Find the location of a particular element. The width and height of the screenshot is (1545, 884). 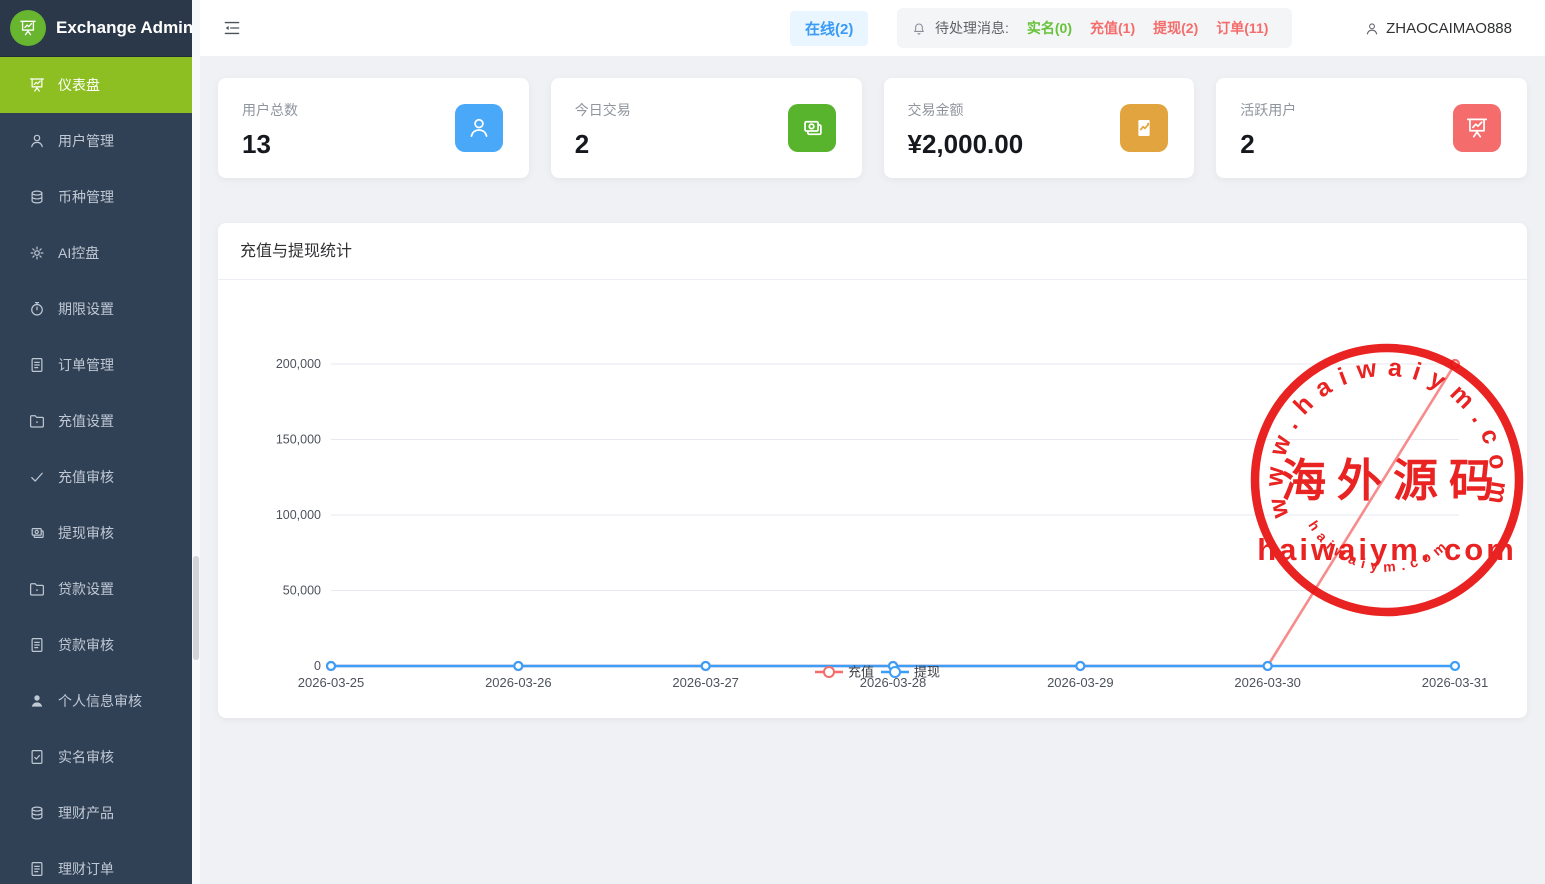

pending-badge: 订单(11) is located at coordinates (1242, 28).